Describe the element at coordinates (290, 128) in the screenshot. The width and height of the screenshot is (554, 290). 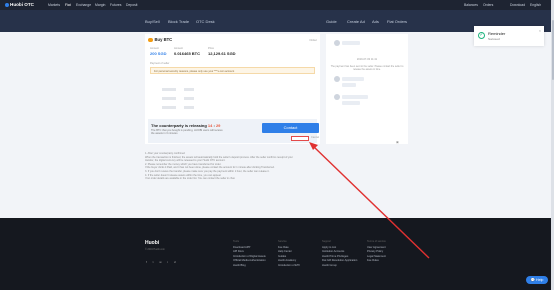
I see `contact-button: Contact` at that location.